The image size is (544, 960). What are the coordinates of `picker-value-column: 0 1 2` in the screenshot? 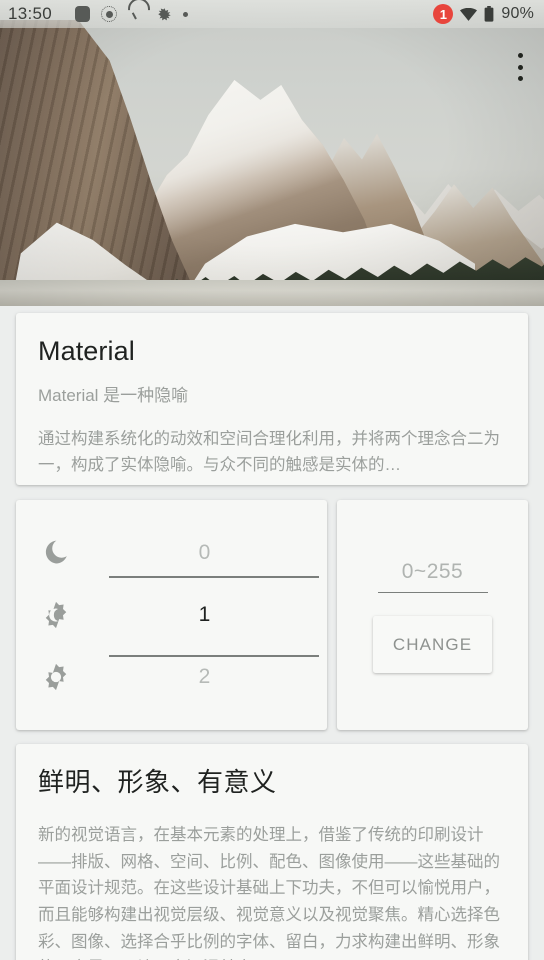 It's located at (211, 615).